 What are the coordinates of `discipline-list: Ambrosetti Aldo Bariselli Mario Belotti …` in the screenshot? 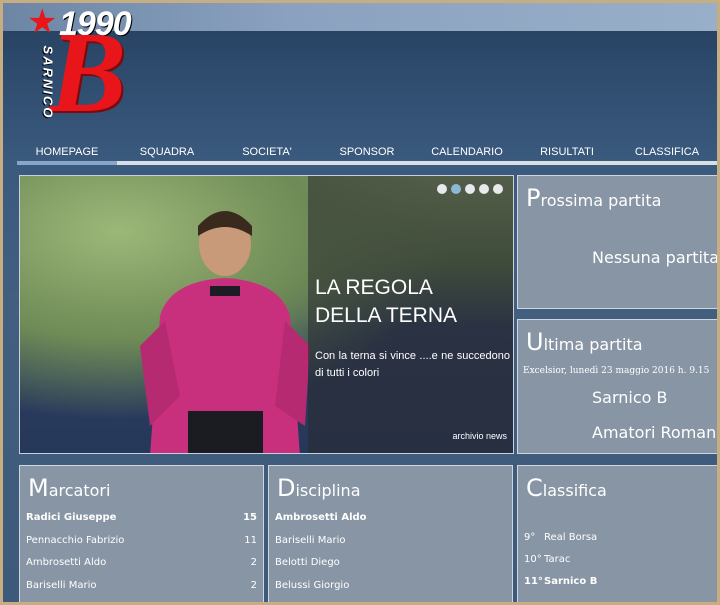 It's located at (390, 556).